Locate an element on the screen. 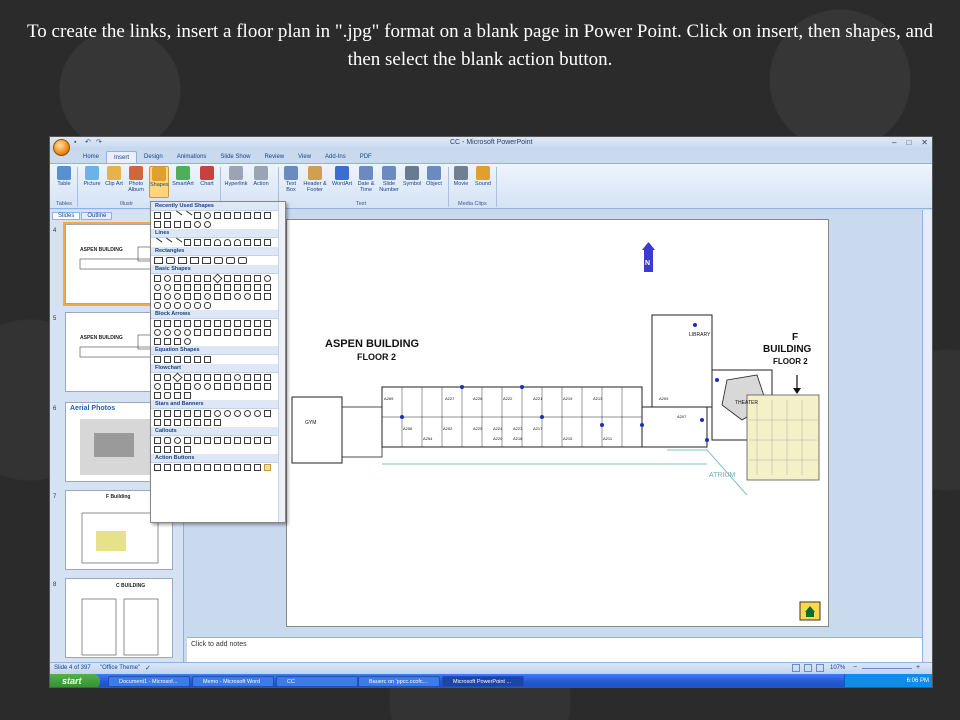 This screenshot has width=960, height=720. forward-action-button-icon is located at coordinates (167, 467).